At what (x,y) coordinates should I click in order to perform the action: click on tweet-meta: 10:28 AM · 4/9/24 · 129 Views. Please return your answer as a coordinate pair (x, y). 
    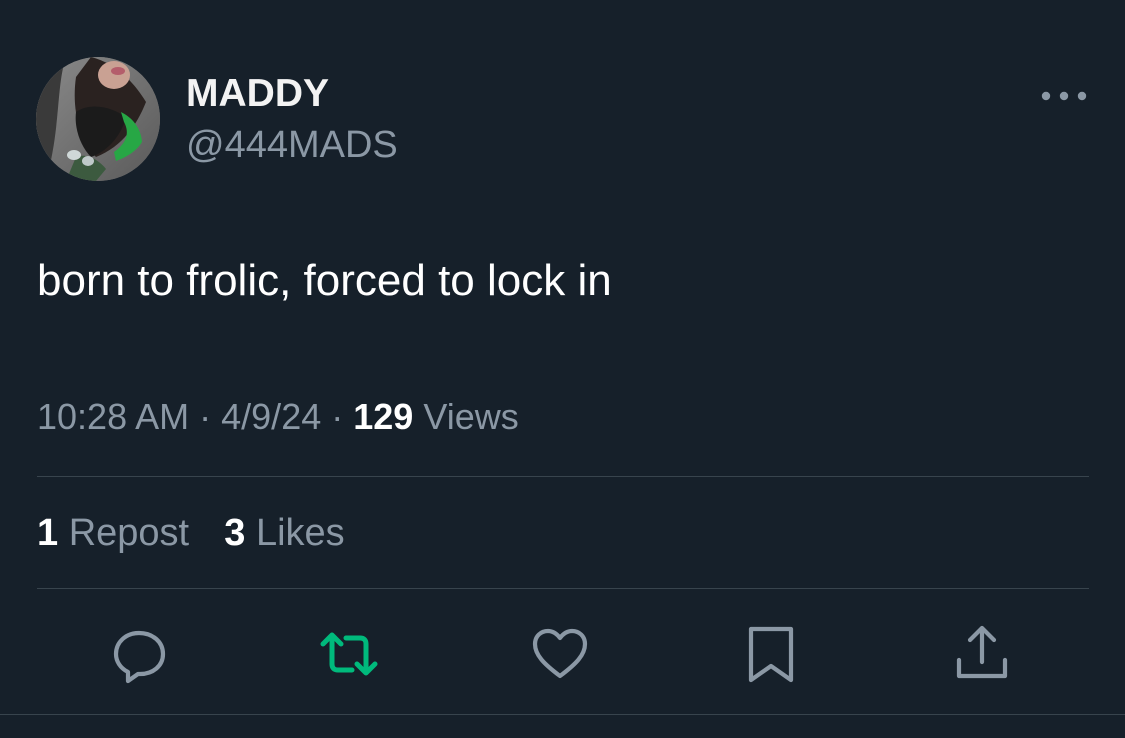
    Looking at the image, I should click on (278, 417).